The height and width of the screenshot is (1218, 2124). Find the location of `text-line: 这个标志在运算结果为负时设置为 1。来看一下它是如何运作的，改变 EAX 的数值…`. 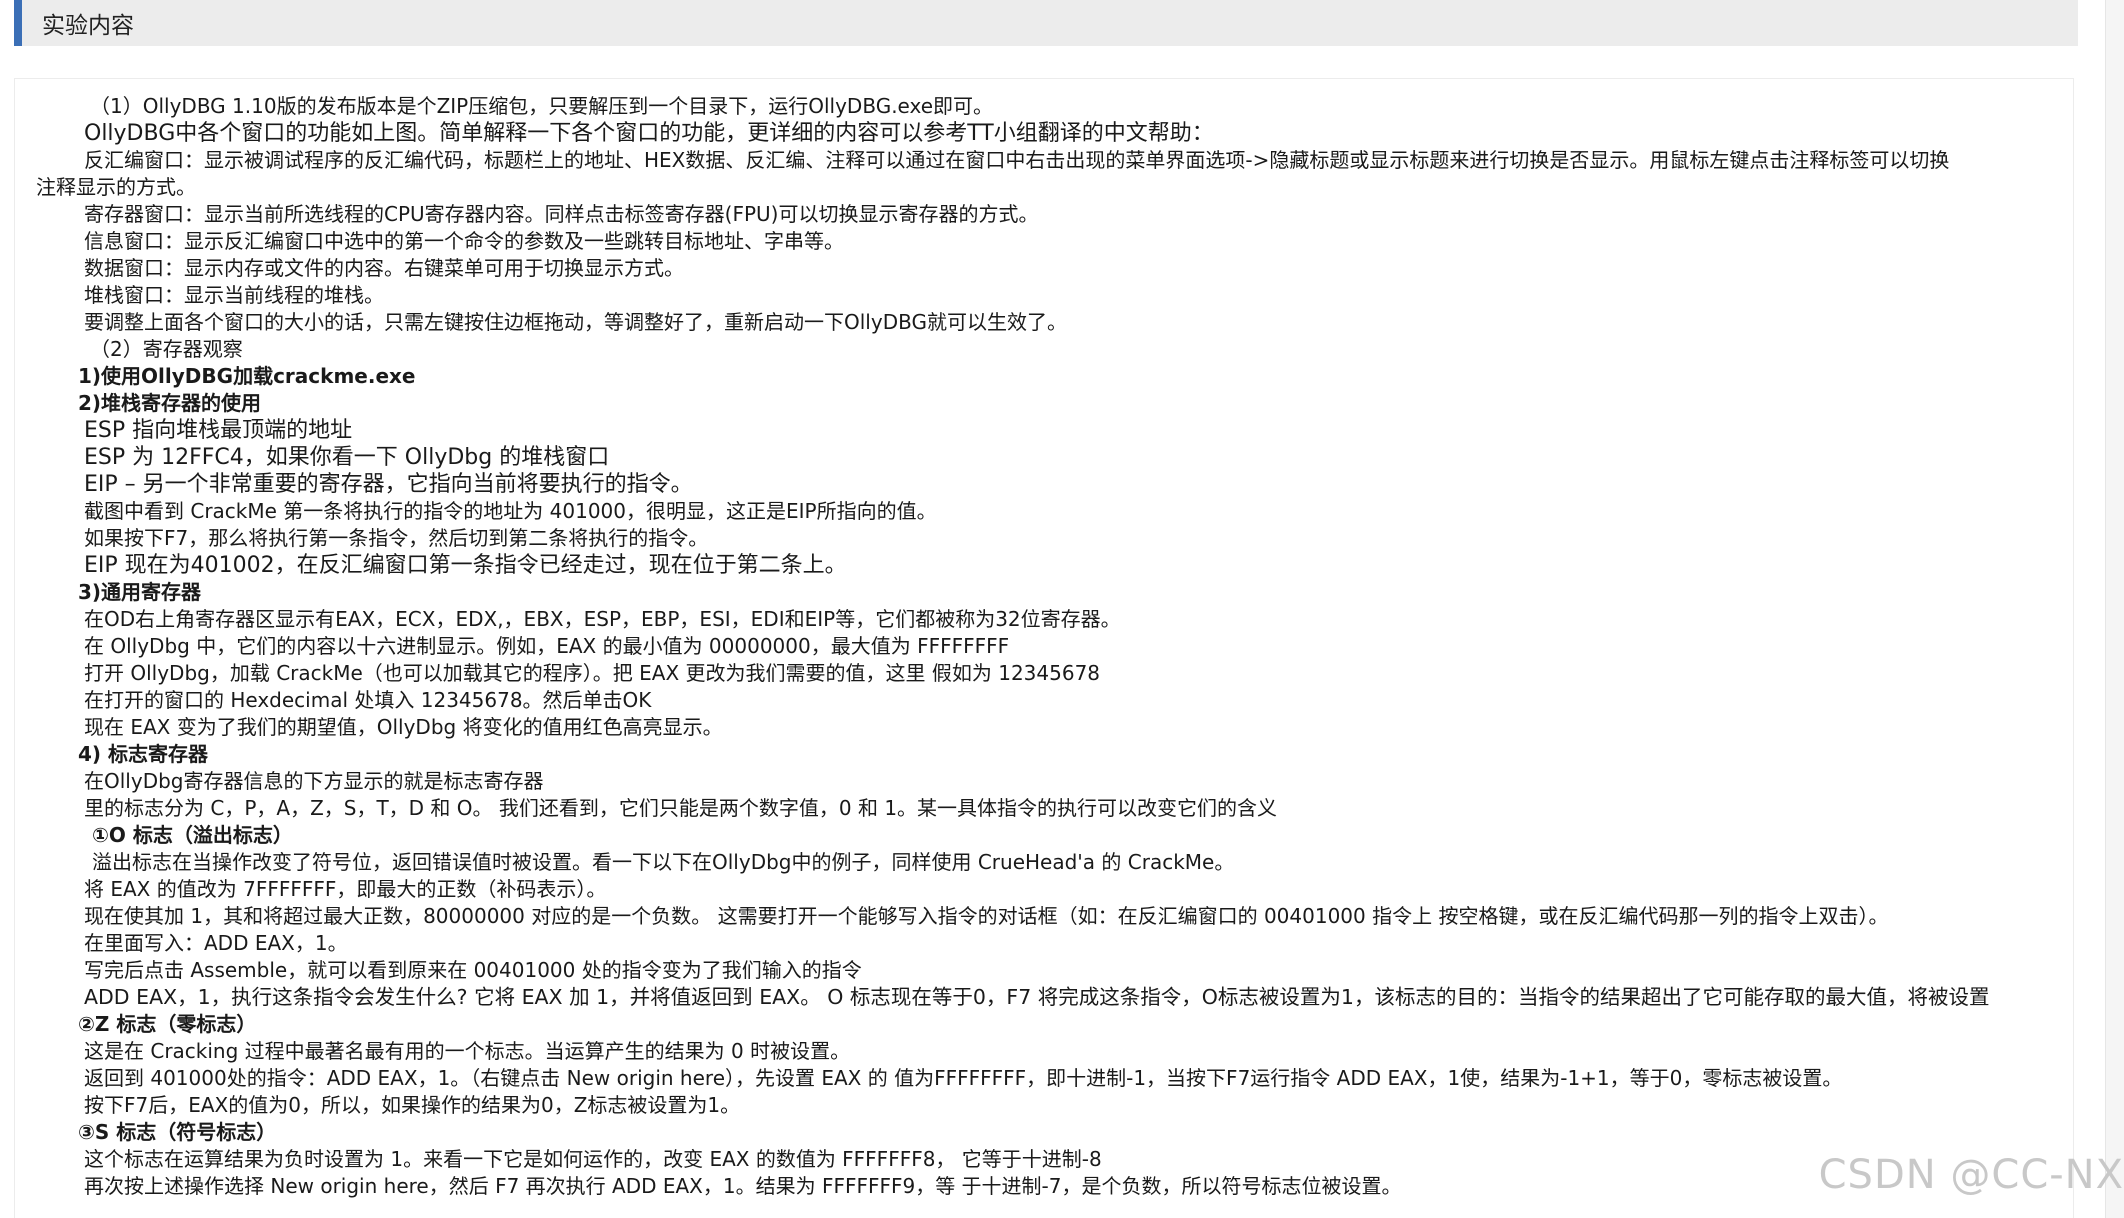

text-line: 这个标志在运算结果为负时设置为 1。来看一下它是如何运作的，改变 EAX 的数值… is located at coordinates (593, 1159).